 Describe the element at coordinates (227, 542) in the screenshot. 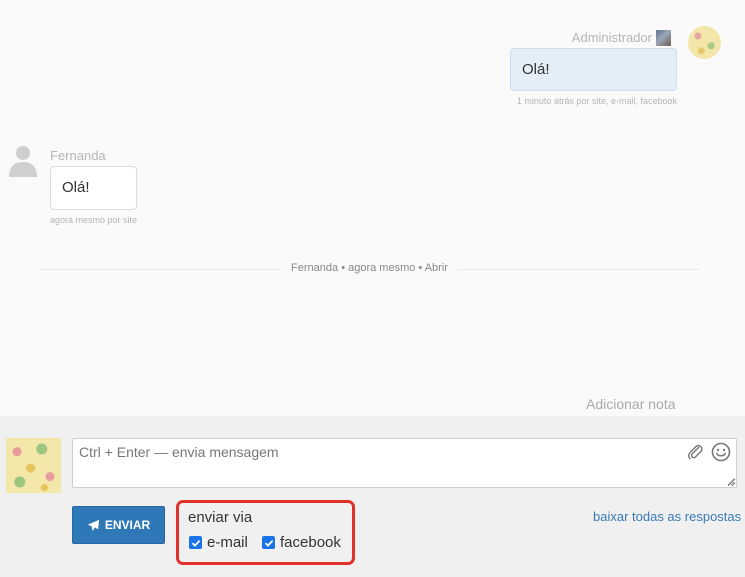

I see `email-option-label: e-mail` at that location.